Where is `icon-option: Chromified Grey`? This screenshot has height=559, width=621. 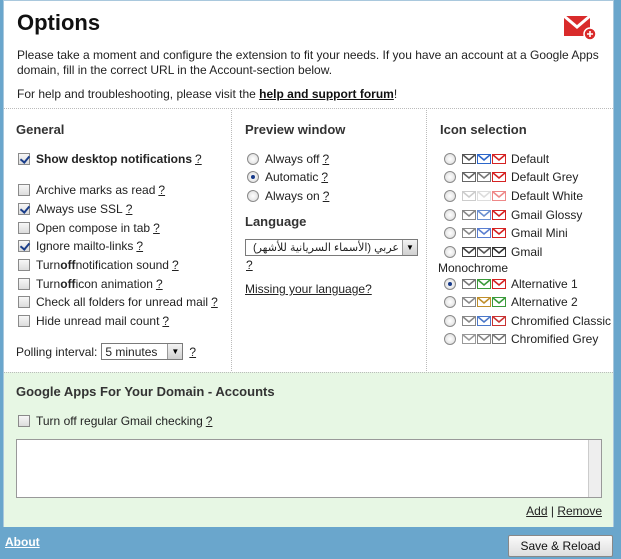
icon-option: Chromified Grey is located at coordinates (521, 339).